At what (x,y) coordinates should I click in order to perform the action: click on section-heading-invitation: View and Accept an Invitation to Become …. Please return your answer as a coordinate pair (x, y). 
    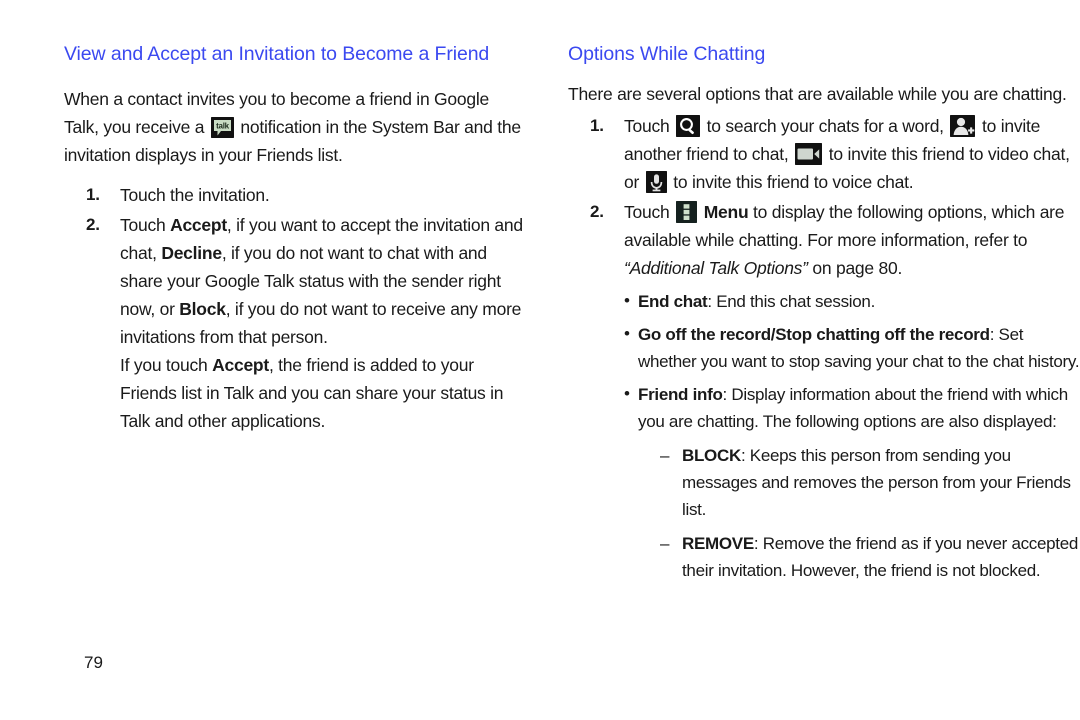
    Looking at the image, I should click on (277, 54).